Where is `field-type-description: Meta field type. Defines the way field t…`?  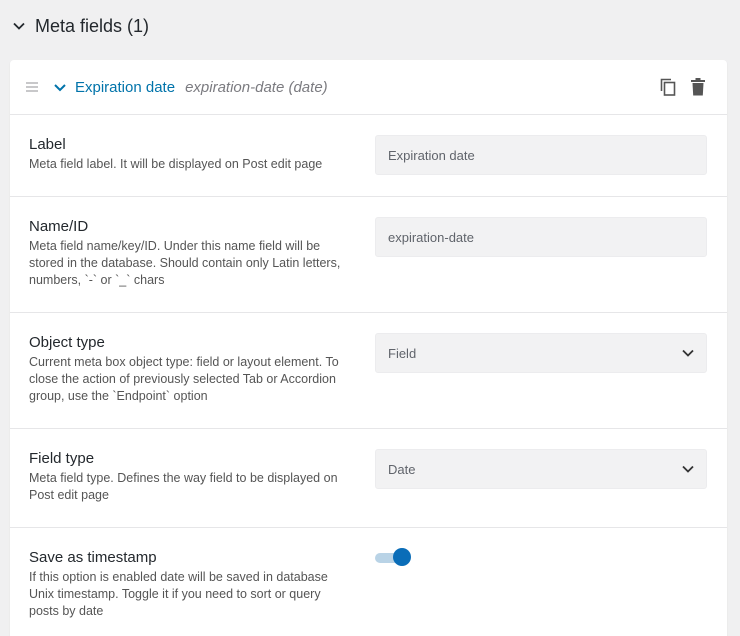
field-type-description: Meta field type. Defines the way field t… is located at coordinates (194, 487).